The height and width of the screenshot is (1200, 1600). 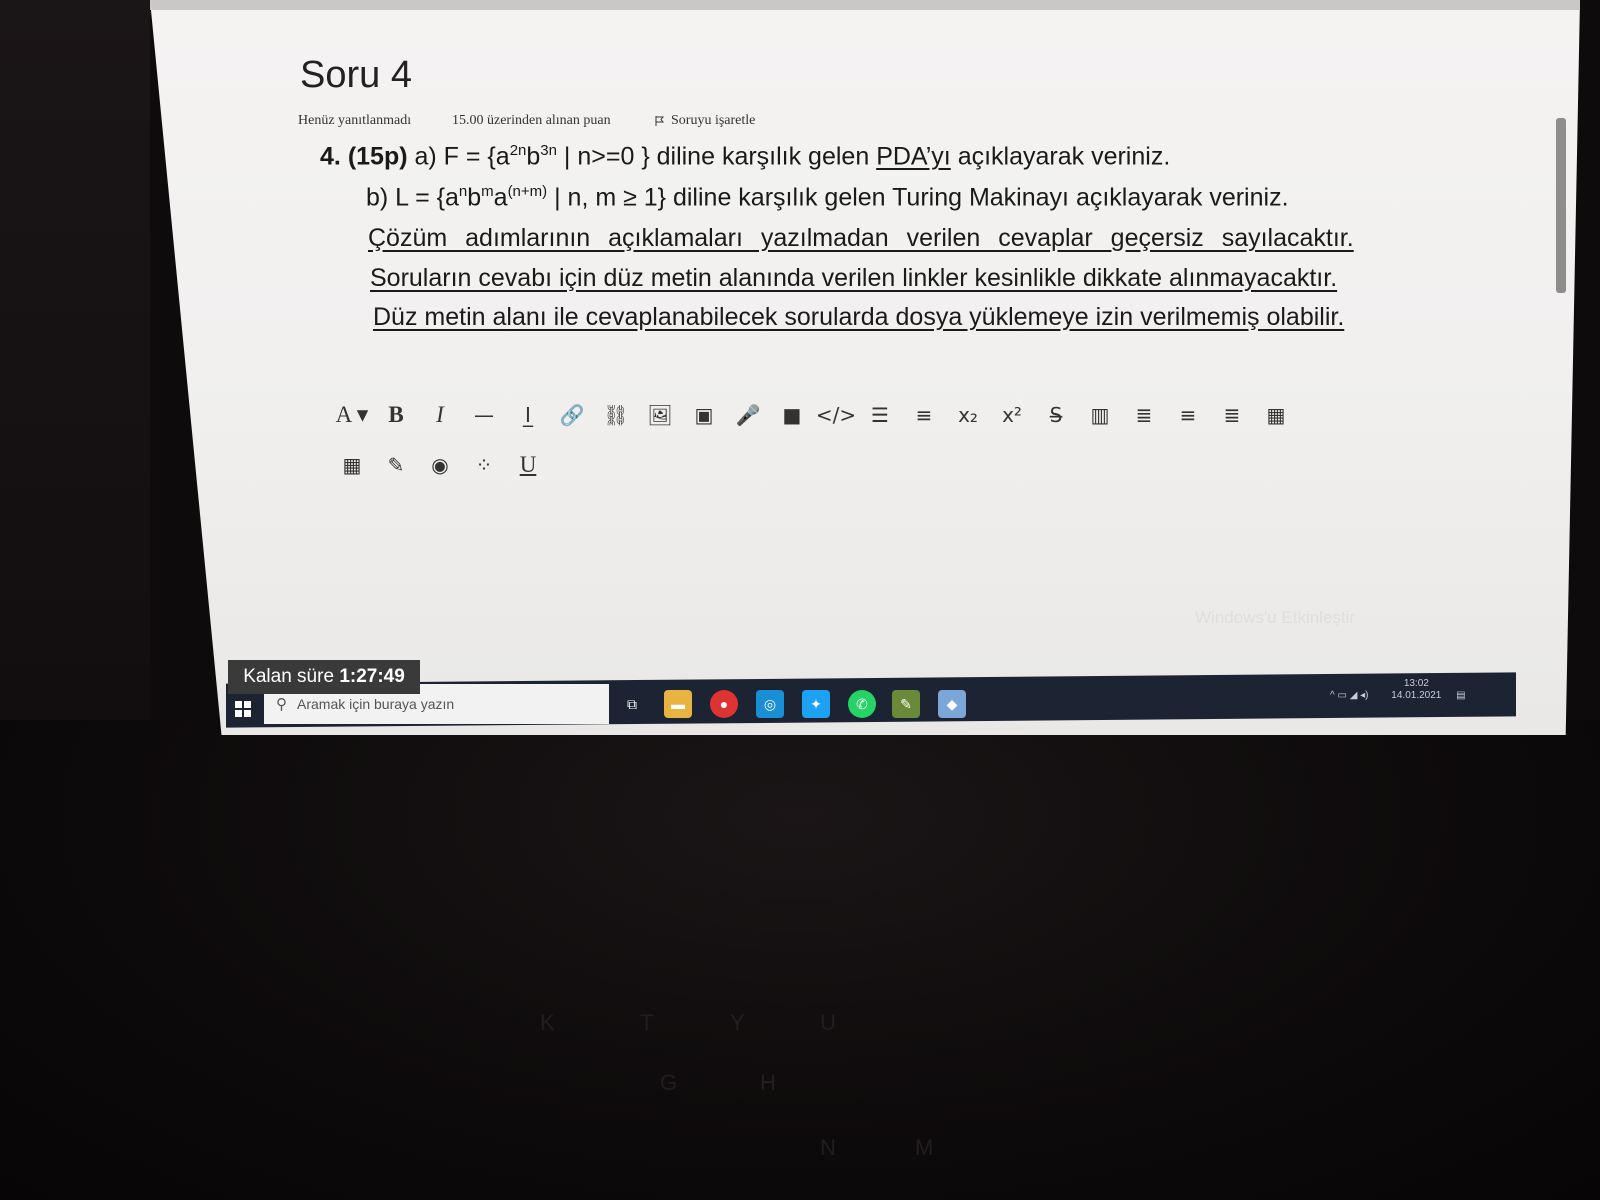 I want to click on page-title: Soru 4, so click(x=356, y=75).